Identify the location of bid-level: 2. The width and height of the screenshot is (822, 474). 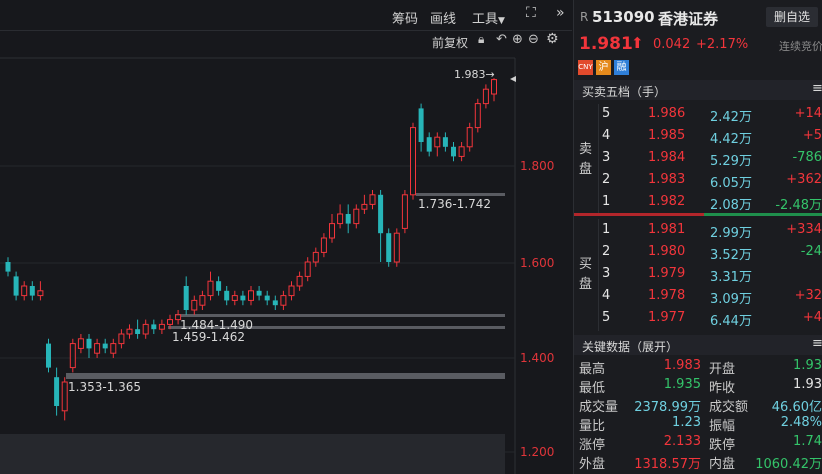
(606, 251).